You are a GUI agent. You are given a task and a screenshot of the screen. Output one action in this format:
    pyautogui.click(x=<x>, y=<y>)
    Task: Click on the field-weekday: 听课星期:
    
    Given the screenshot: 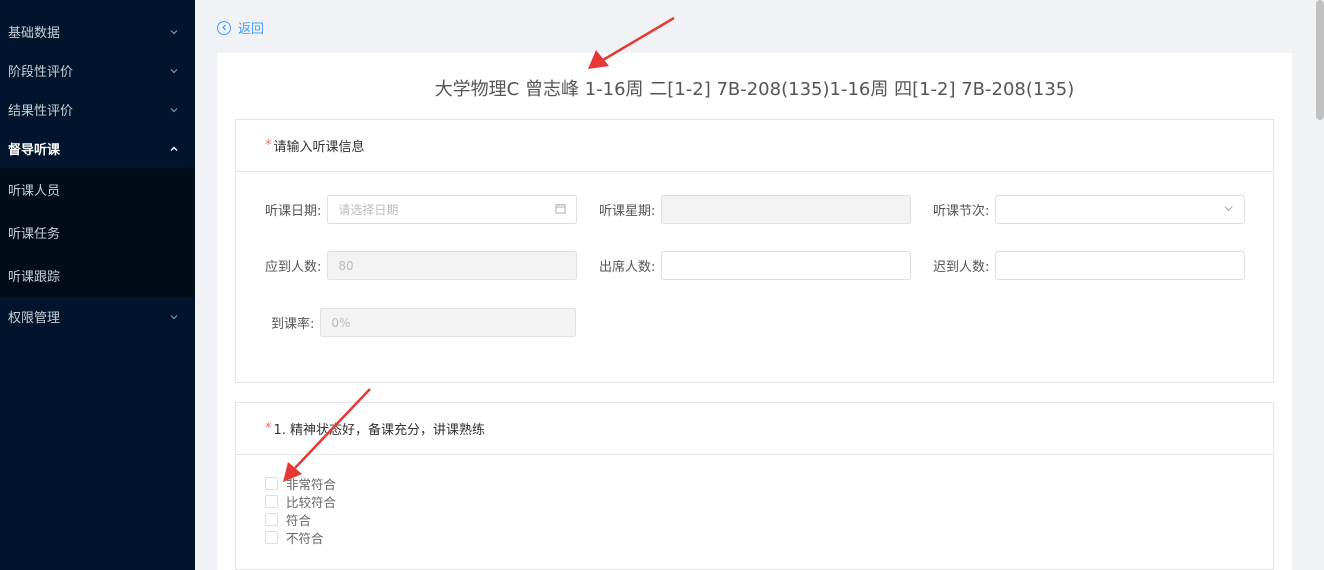 What is the action you would take?
    pyautogui.click(x=755, y=209)
    